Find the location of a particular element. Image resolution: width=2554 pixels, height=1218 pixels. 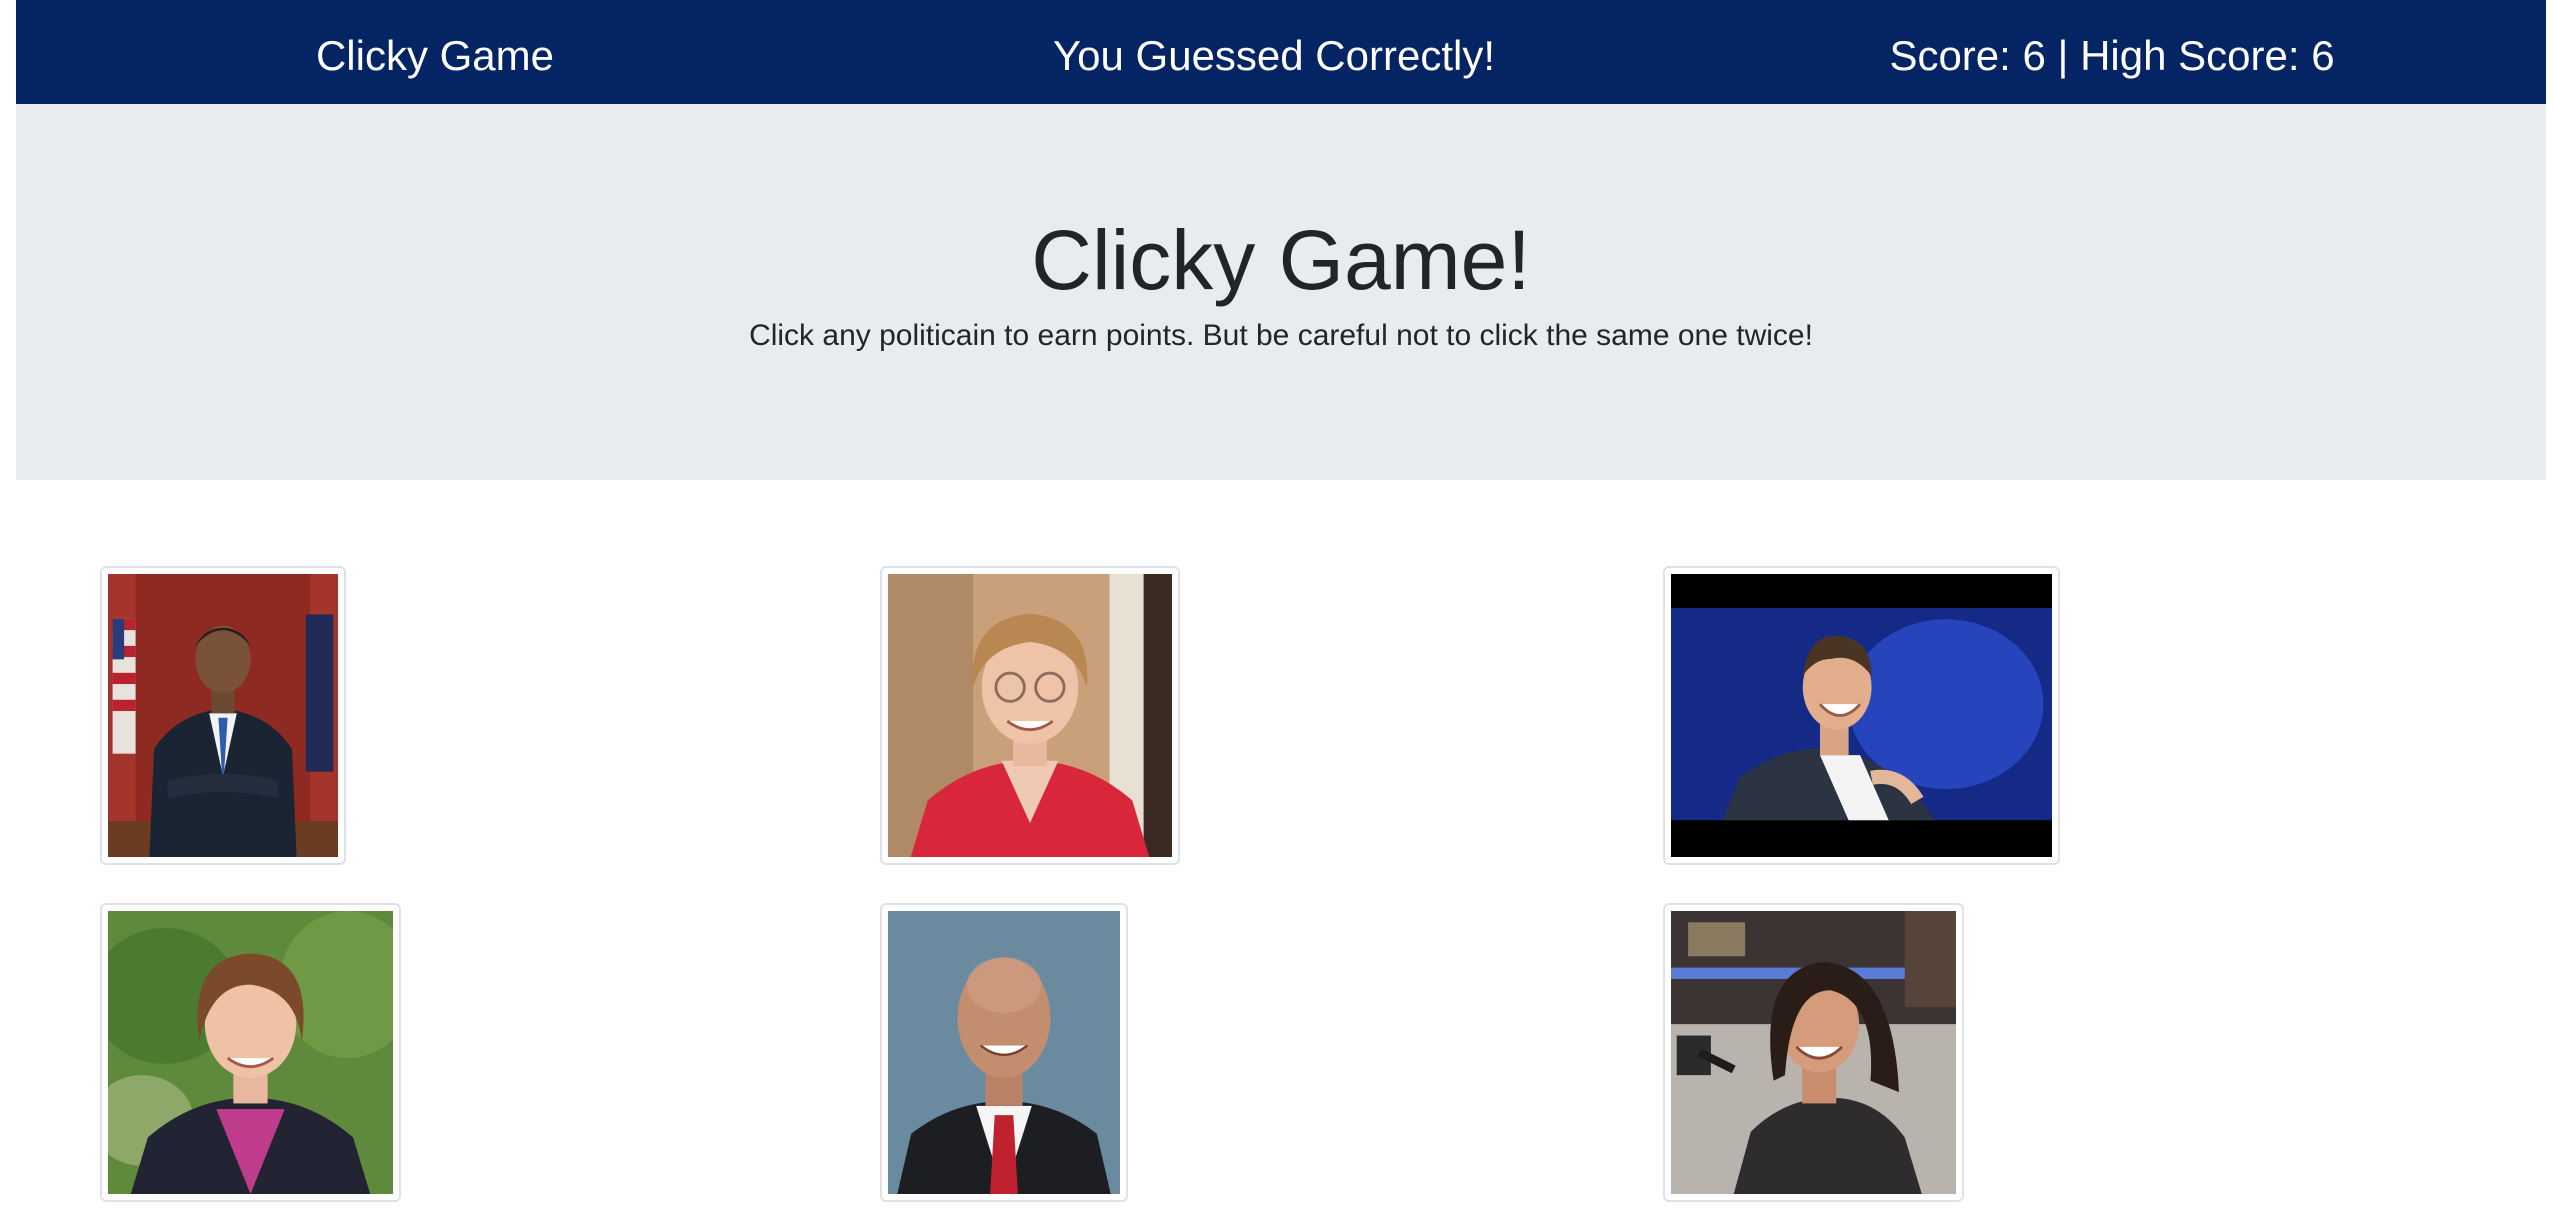

navbar-brand: Clicky Game is located at coordinates (435, 52).